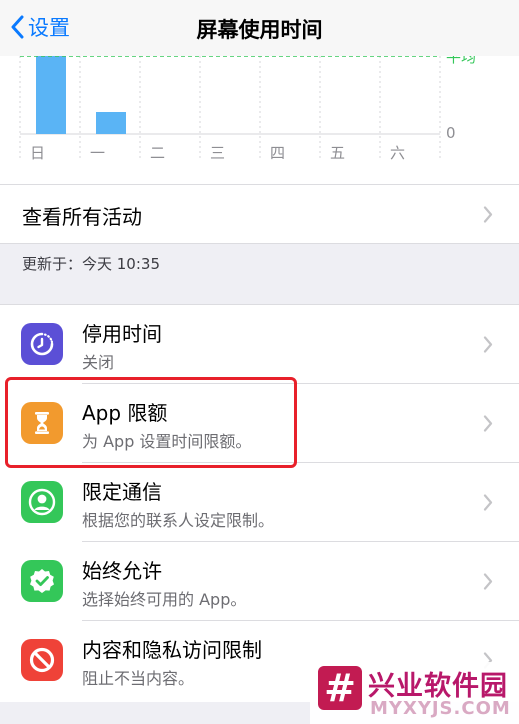  I want to click on y-tick-label: 0, so click(451, 133).